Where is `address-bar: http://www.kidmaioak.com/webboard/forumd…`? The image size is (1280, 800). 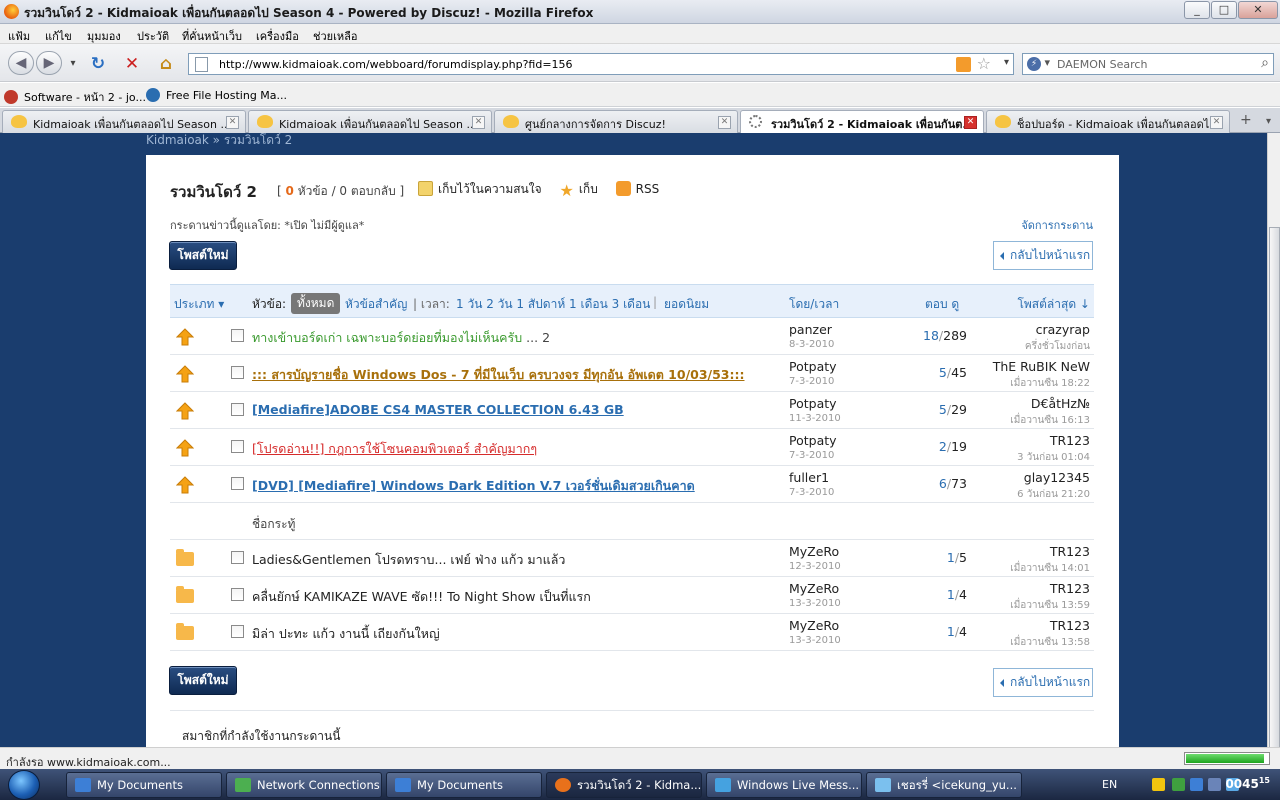
address-bar: http://www.kidmaioak.com/webboard/forumd… is located at coordinates (601, 64).